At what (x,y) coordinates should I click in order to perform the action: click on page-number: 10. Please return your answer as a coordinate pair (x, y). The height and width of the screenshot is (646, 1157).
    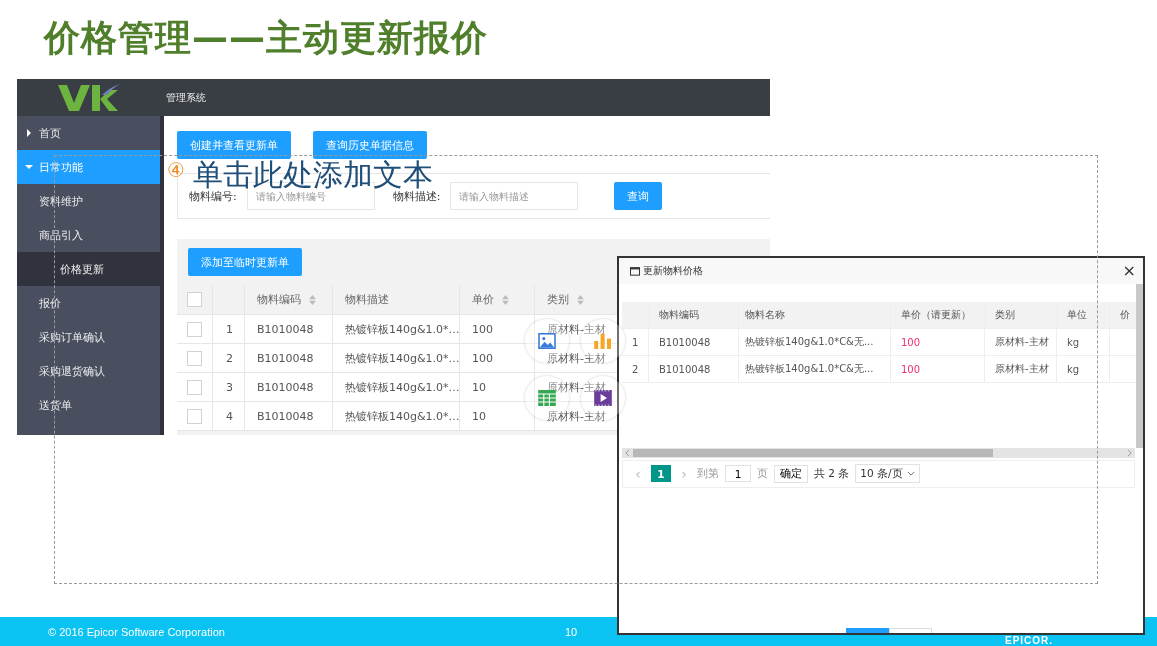
    Looking at the image, I should click on (571, 632).